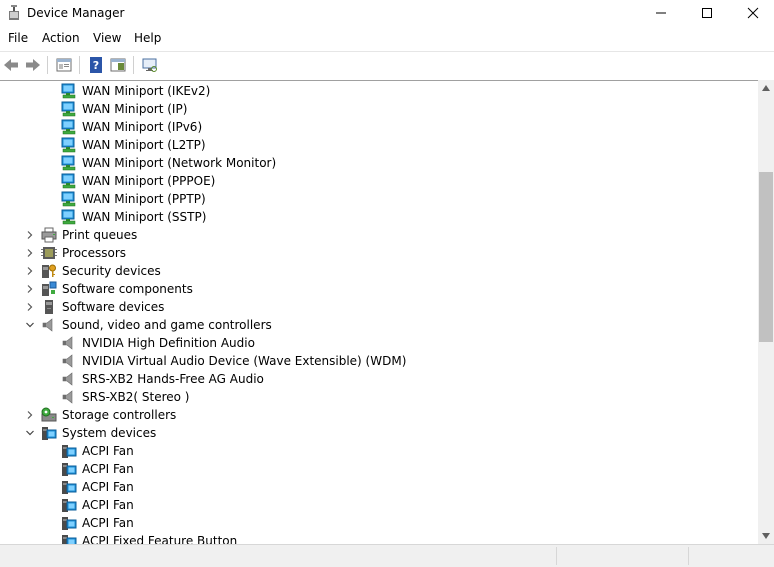 This screenshot has height=567, width=774. What do you see at coordinates (100, 235) in the screenshot?
I see `tree-item-label: Print queues` at bounding box center [100, 235].